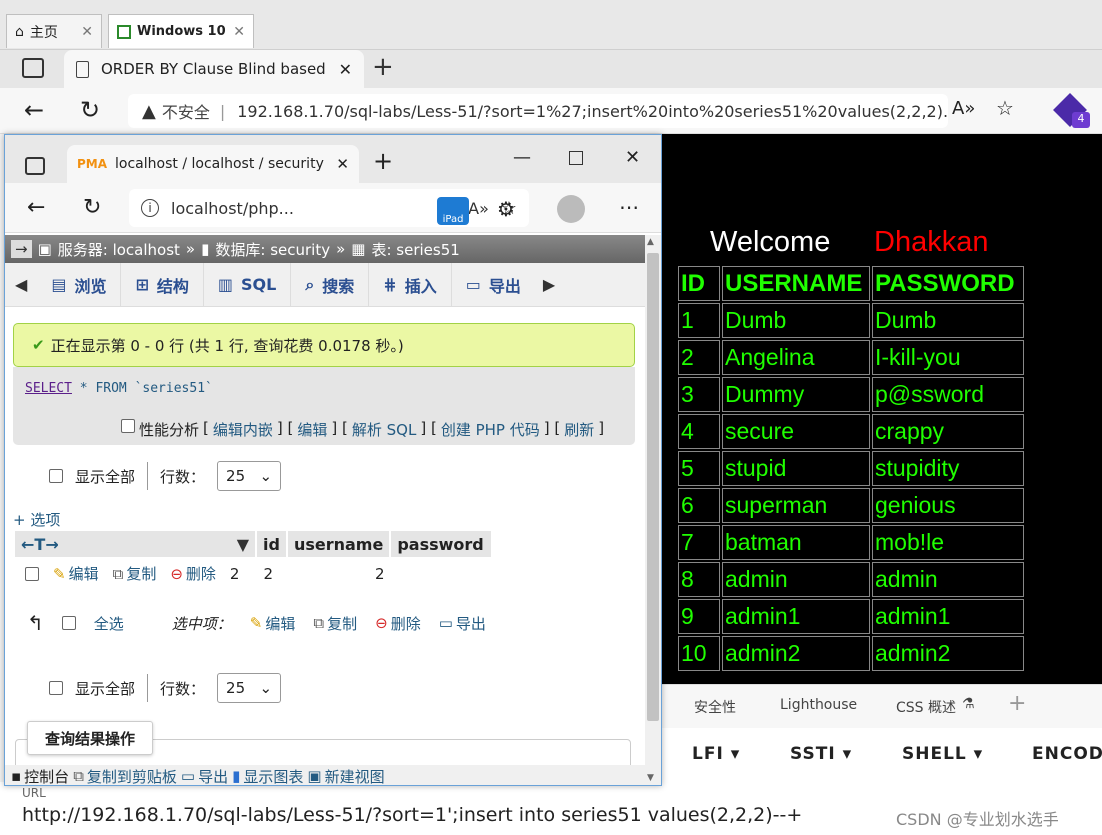  Describe the element at coordinates (181, 31) in the screenshot. I see `vm-tab-windows10: Windows 10 ✕` at that location.